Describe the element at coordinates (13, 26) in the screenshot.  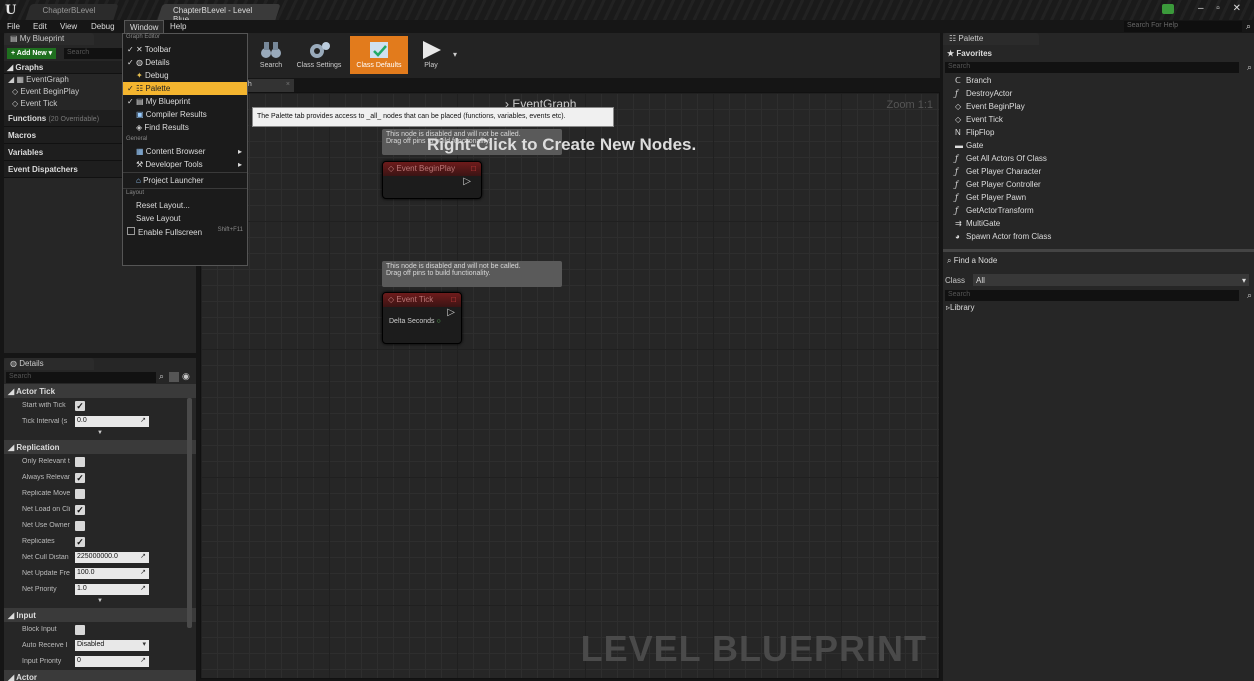
I see `menu-file: File` at that location.